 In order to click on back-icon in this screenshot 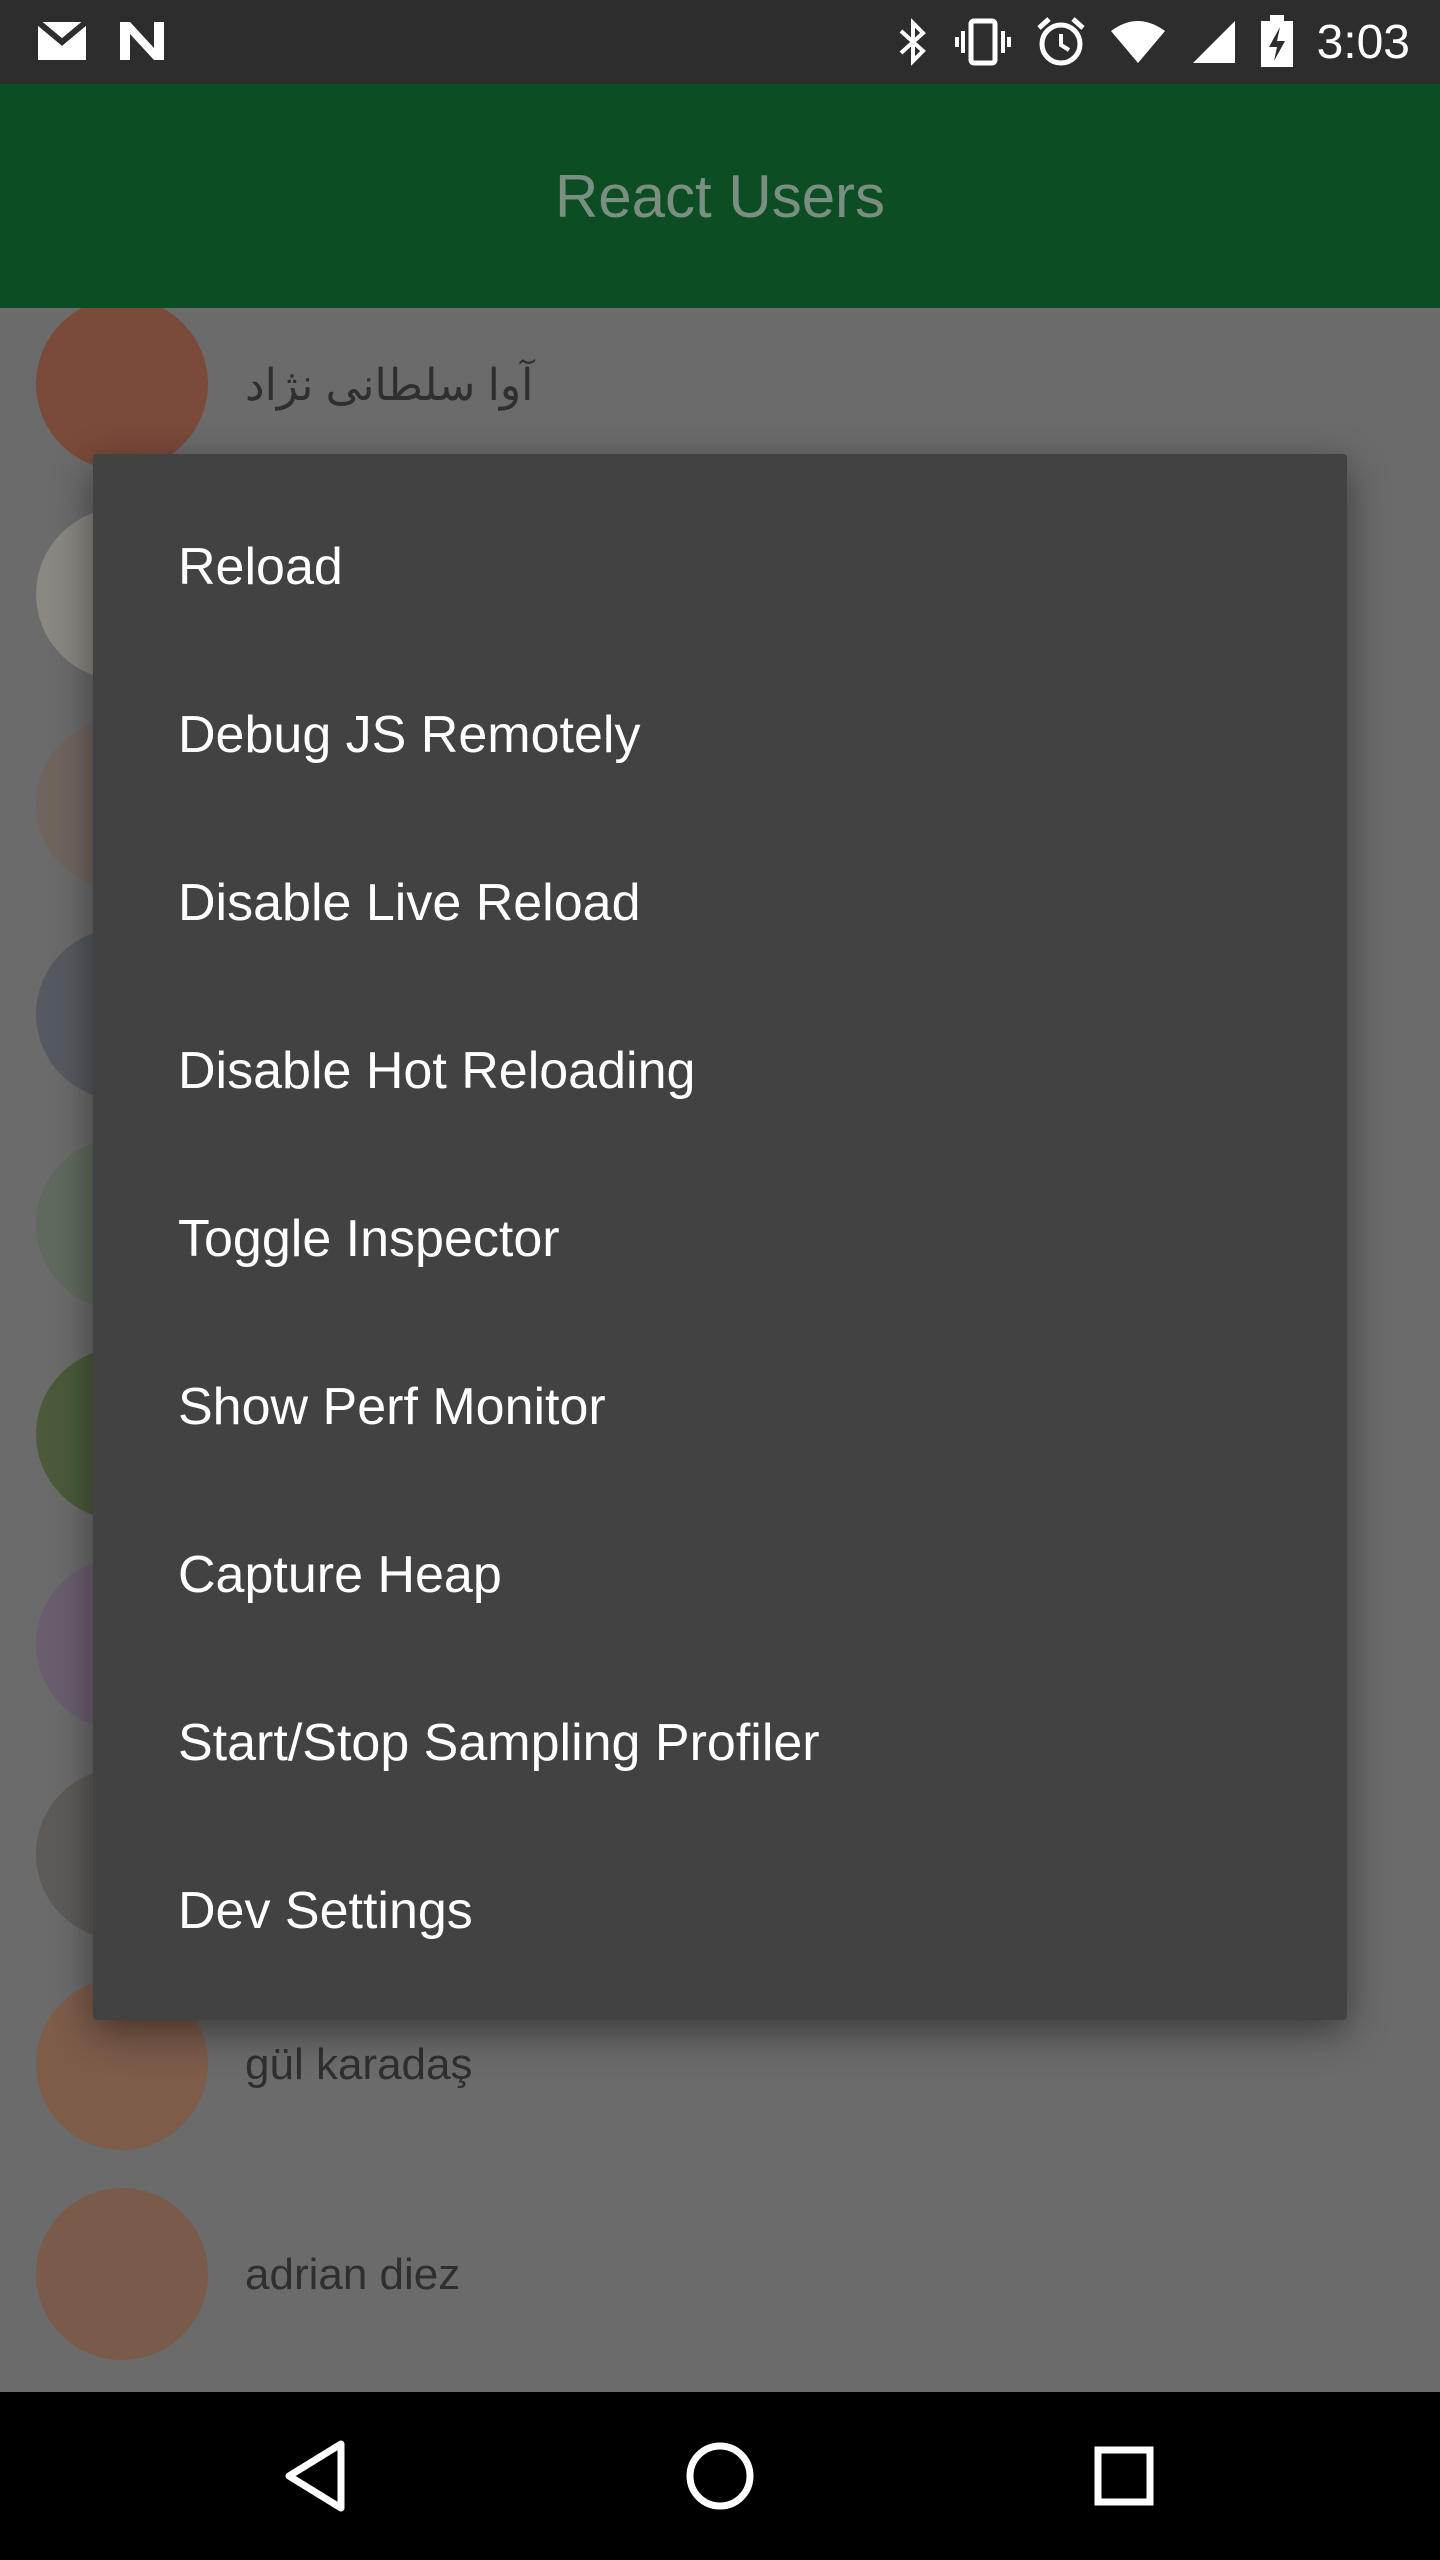, I will do `click(315, 2476)`.